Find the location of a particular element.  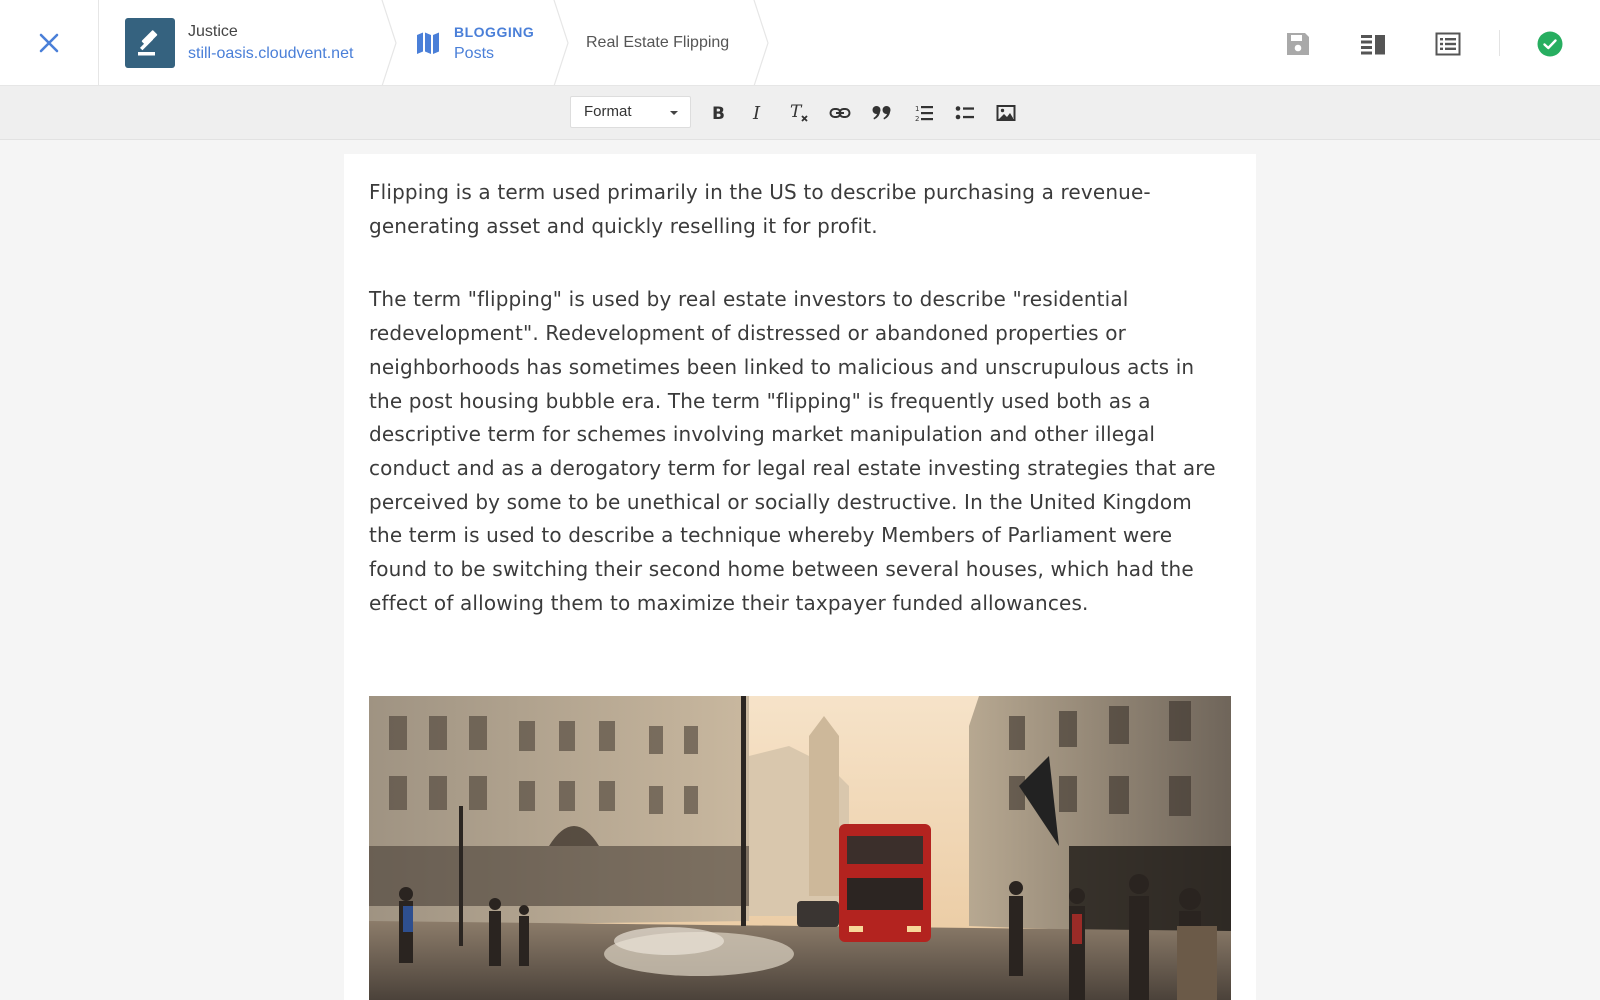

breadcrumb-site: Justice still-oasis.cloudvent.net is located at coordinates (226, 43).